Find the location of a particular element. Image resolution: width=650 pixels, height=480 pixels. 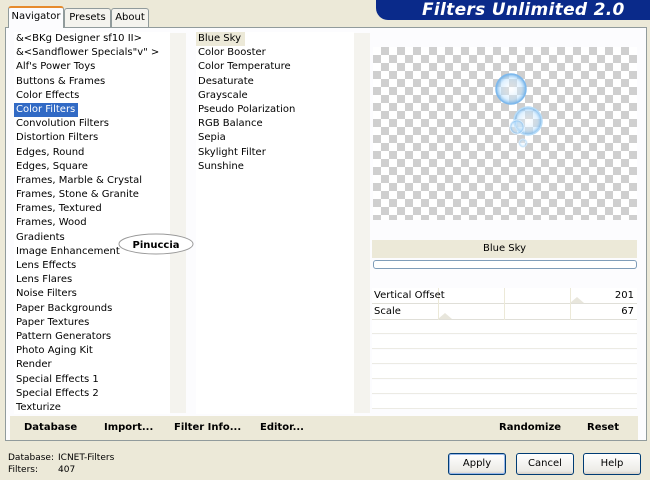

pinuccia-watermark: Pinuccia is located at coordinates (156, 244).